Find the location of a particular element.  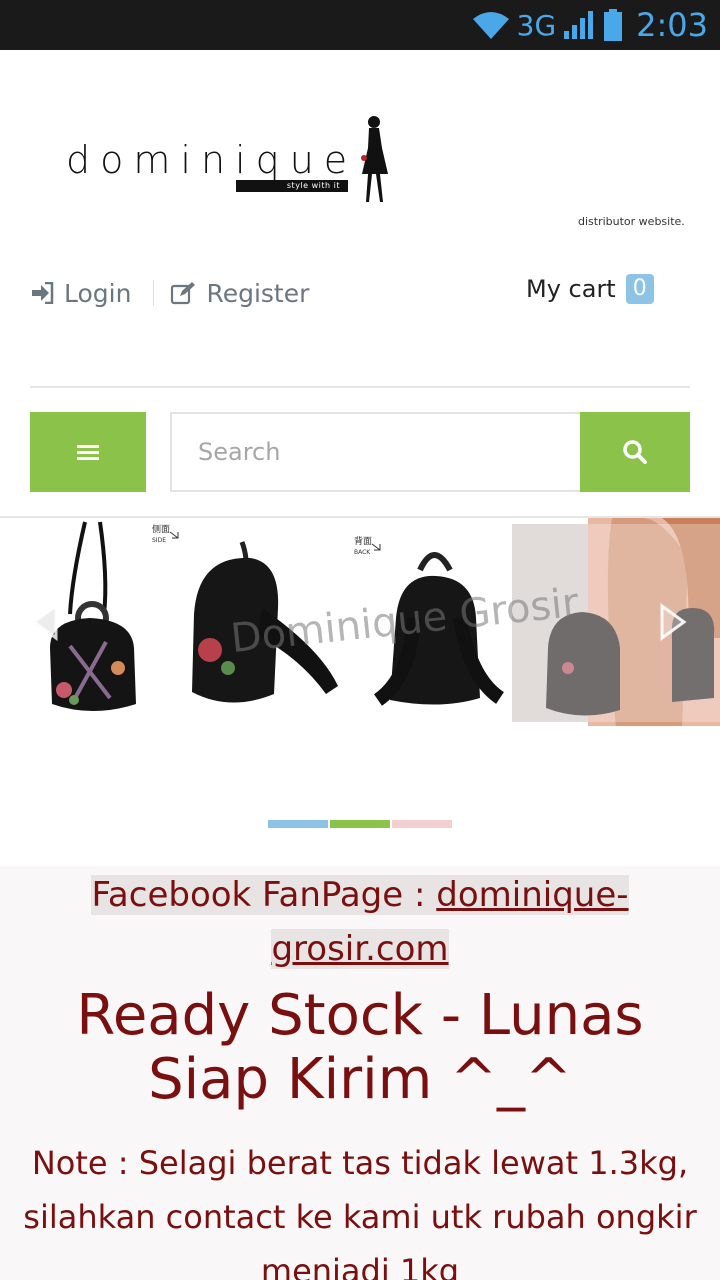

search-field is located at coordinates (376, 452).